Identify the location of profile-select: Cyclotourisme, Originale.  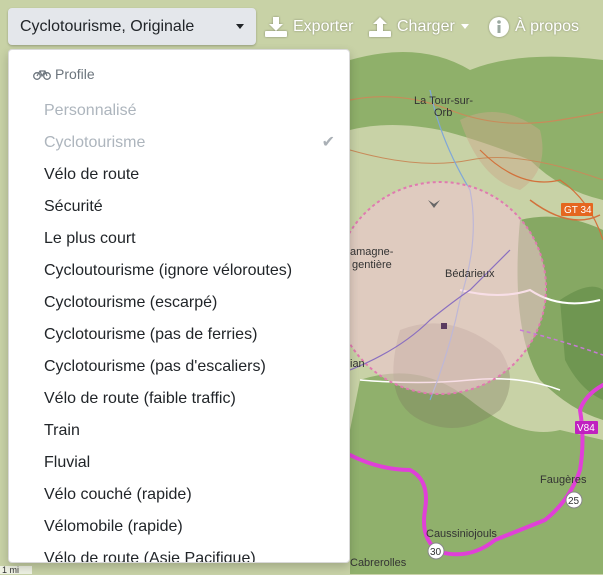
(132, 26).